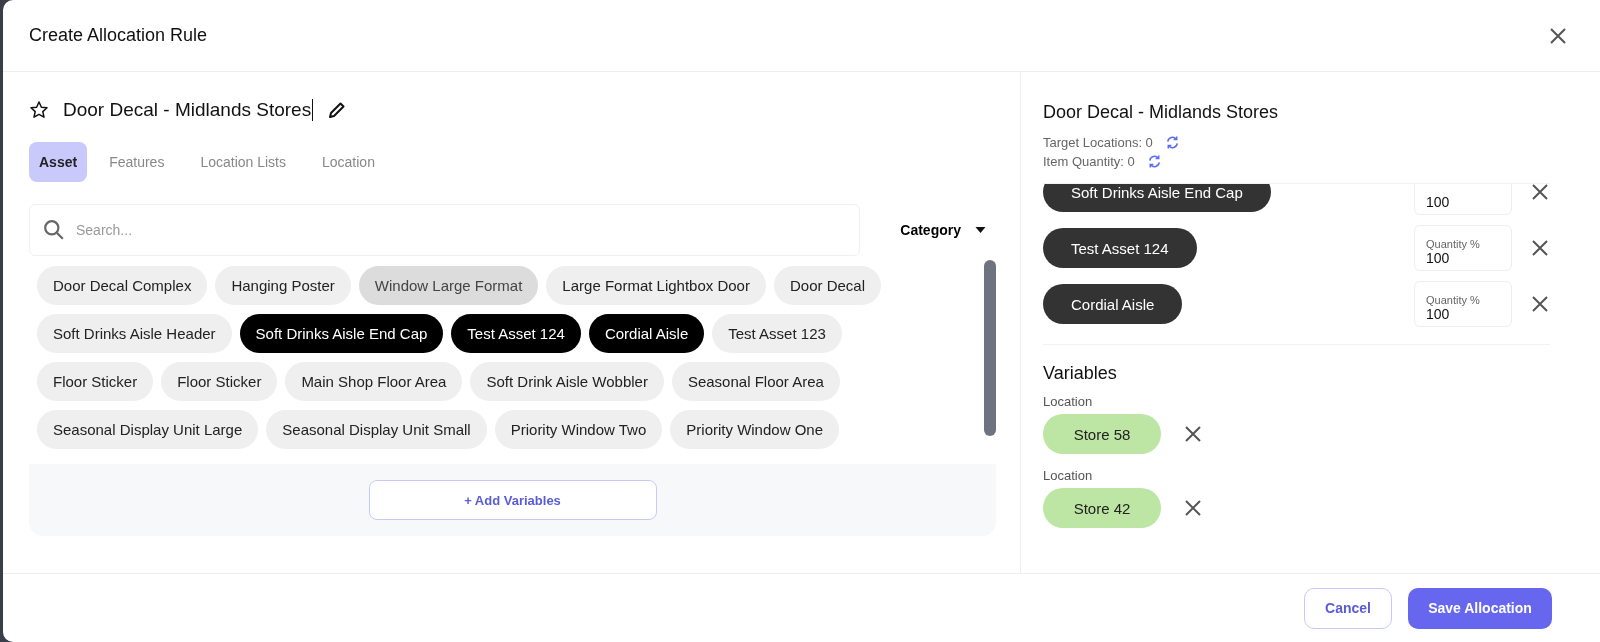 The image size is (1600, 642). What do you see at coordinates (1080, 373) in the screenshot?
I see `variables-heading: Variables` at bounding box center [1080, 373].